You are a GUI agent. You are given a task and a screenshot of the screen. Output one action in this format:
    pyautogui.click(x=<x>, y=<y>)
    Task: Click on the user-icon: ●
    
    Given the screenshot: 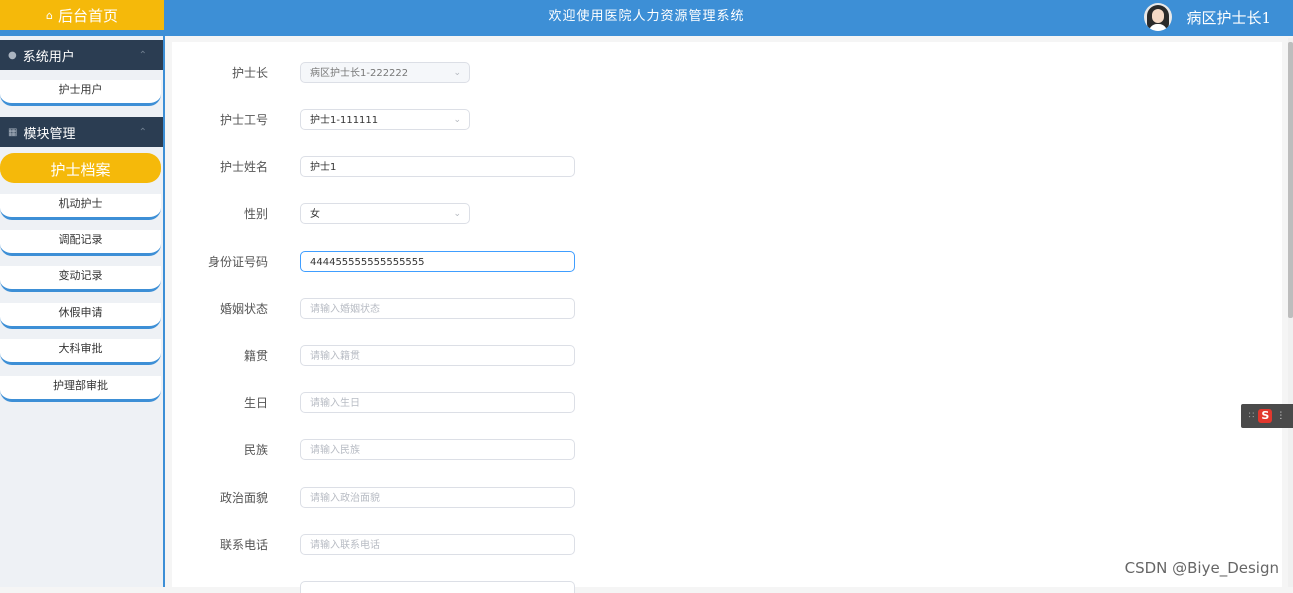 What is the action you would take?
    pyautogui.click(x=12, y=55)
    